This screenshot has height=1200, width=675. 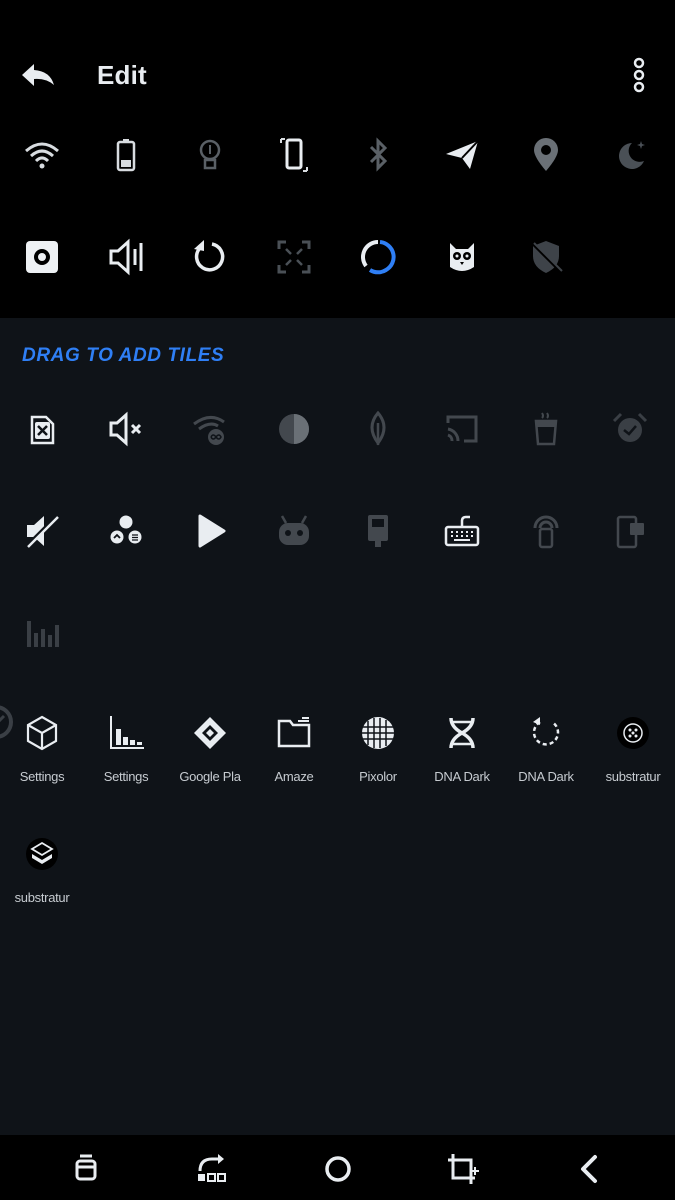 I want to click on airplane-mode-icon, so click(x=462, y=154).